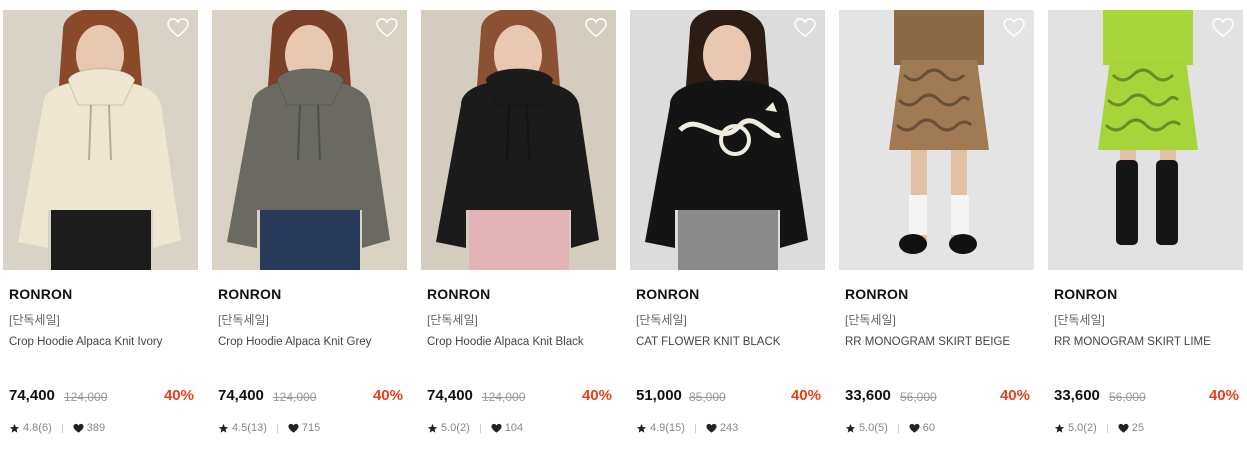 The image size is (1247, 470). I want to click on like-count: 243, so click(729, 428).